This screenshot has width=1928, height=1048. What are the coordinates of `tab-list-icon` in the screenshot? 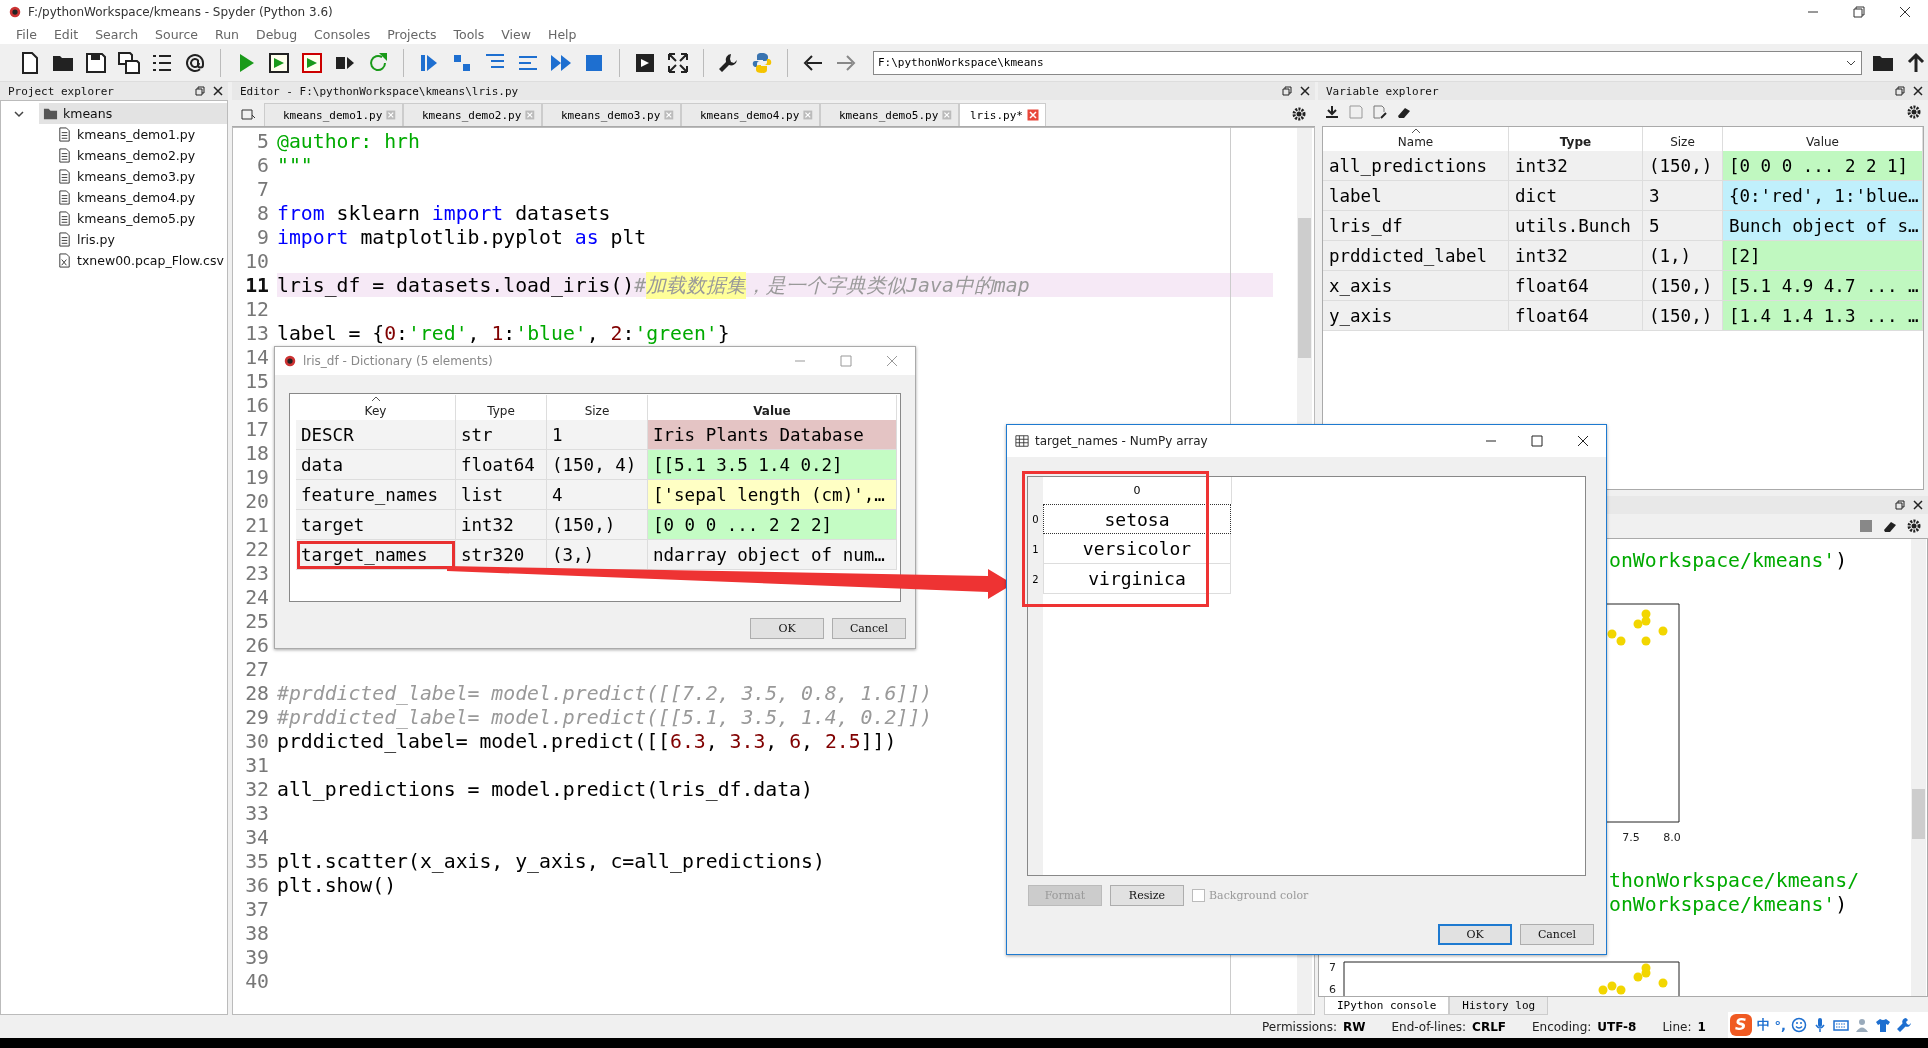 It's located at (248, 114).